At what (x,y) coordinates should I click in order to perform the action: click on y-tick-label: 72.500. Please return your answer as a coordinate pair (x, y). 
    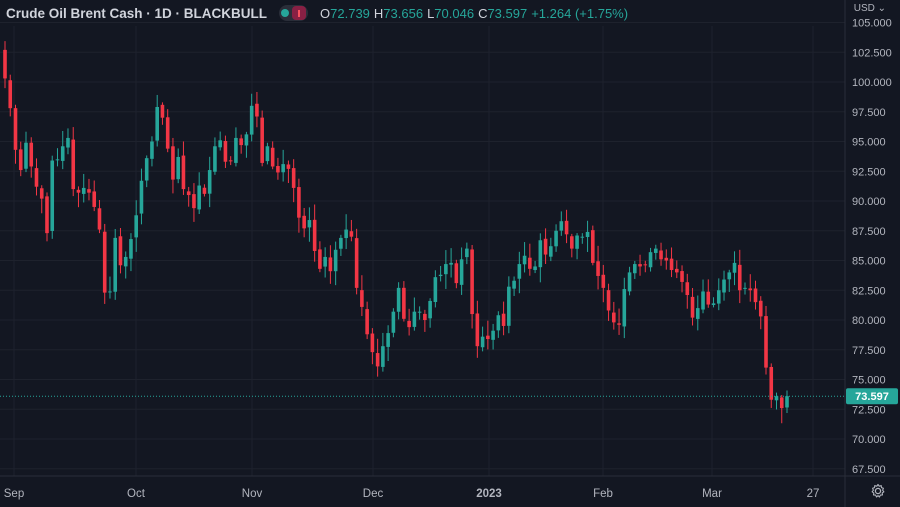
    Looking at the image, I should click on (869, 410).